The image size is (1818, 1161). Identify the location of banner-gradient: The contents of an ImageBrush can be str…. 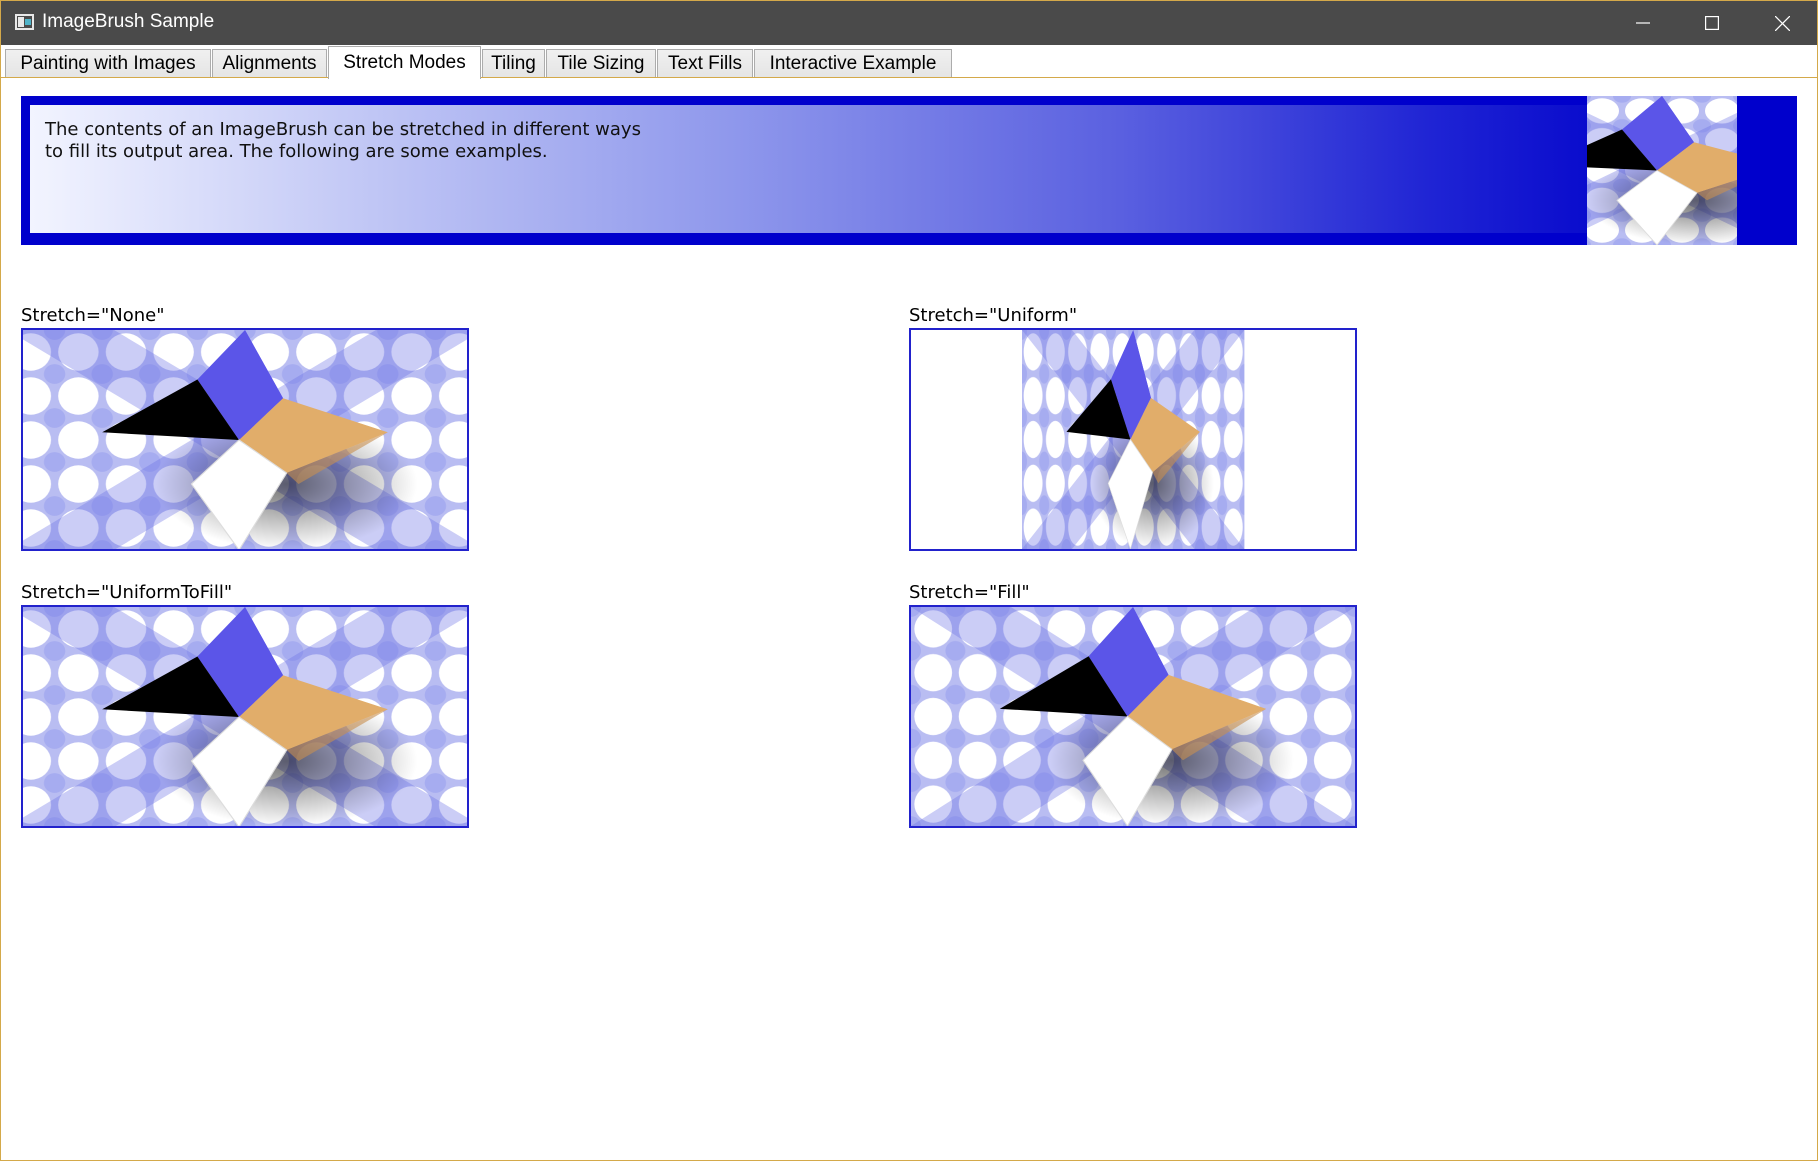
(809, 169).